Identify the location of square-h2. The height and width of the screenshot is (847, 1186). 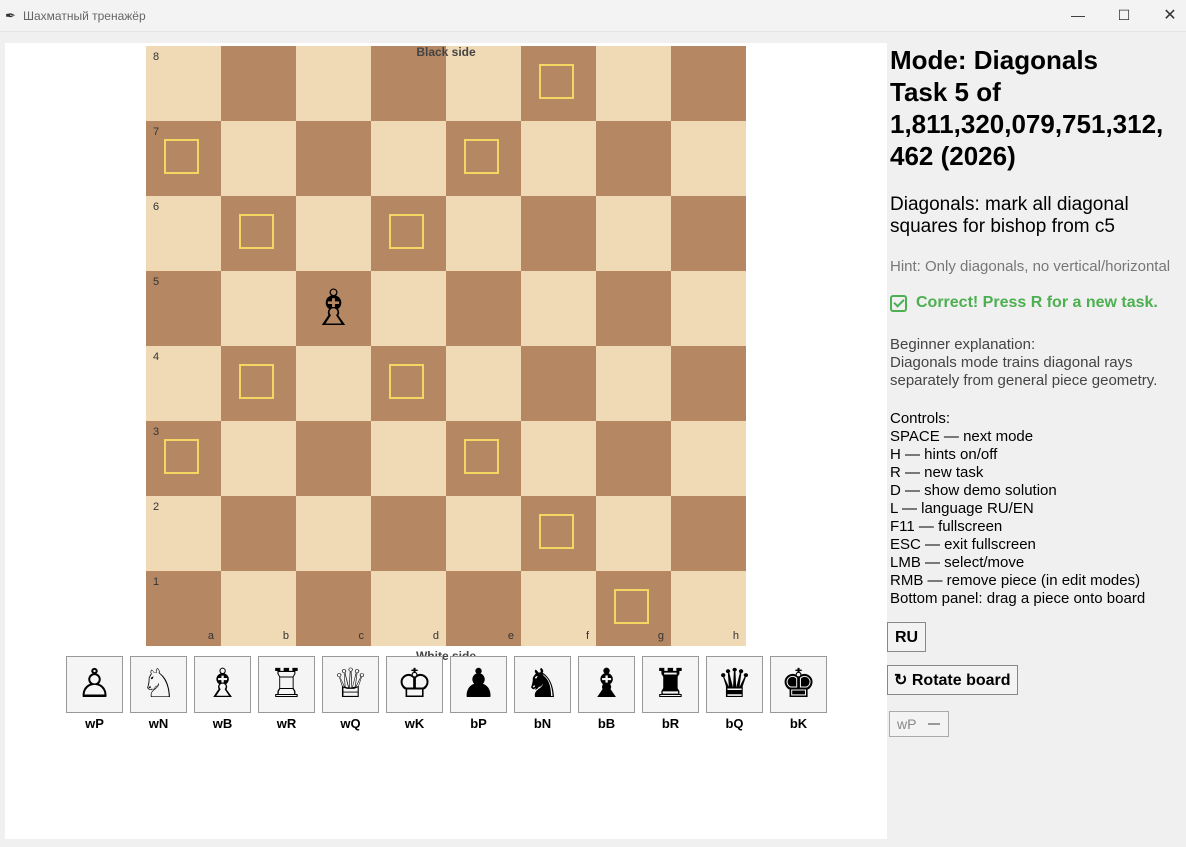
(708, 533).